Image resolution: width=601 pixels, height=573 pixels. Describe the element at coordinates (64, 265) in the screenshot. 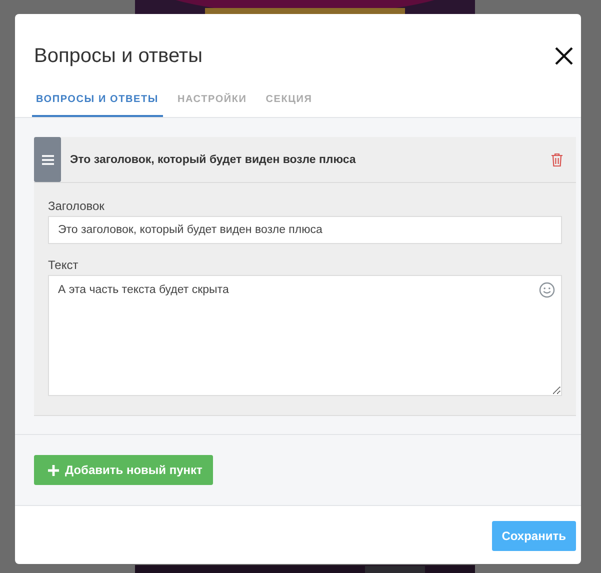

I see `field-label: Текст` at that location.